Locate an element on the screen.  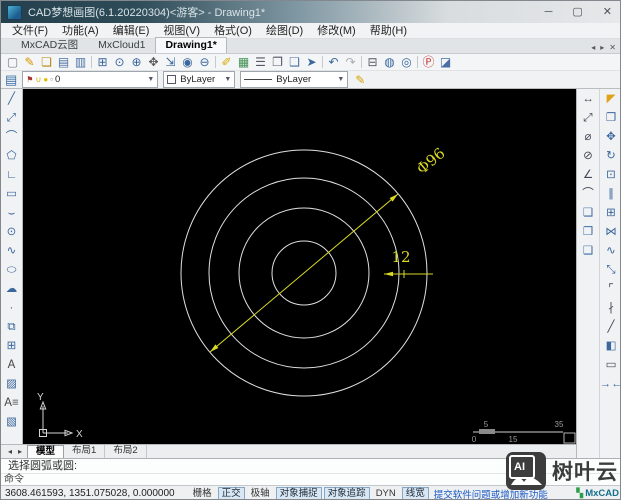
image-export-icon: ◪ is located at coordinates (445, 62).